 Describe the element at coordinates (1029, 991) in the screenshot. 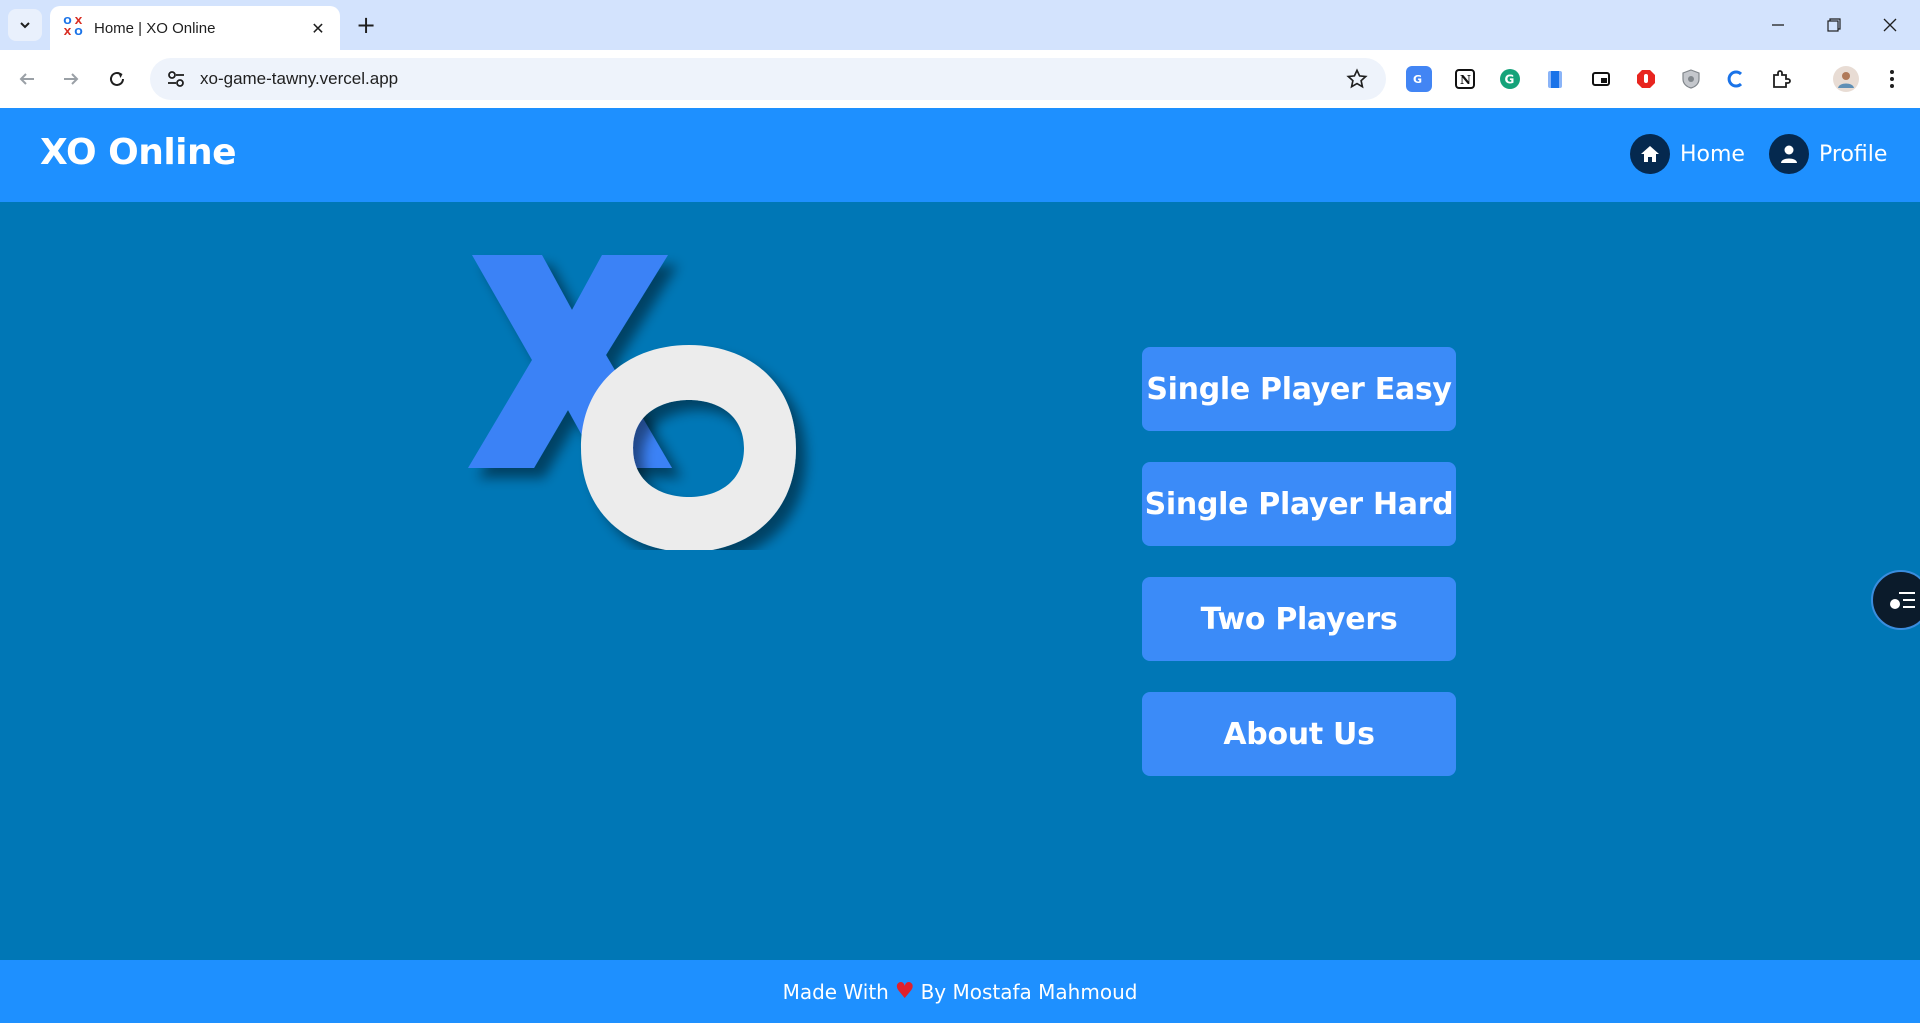

I see `footer-author: By Mostafa Mahmoud` at that location.